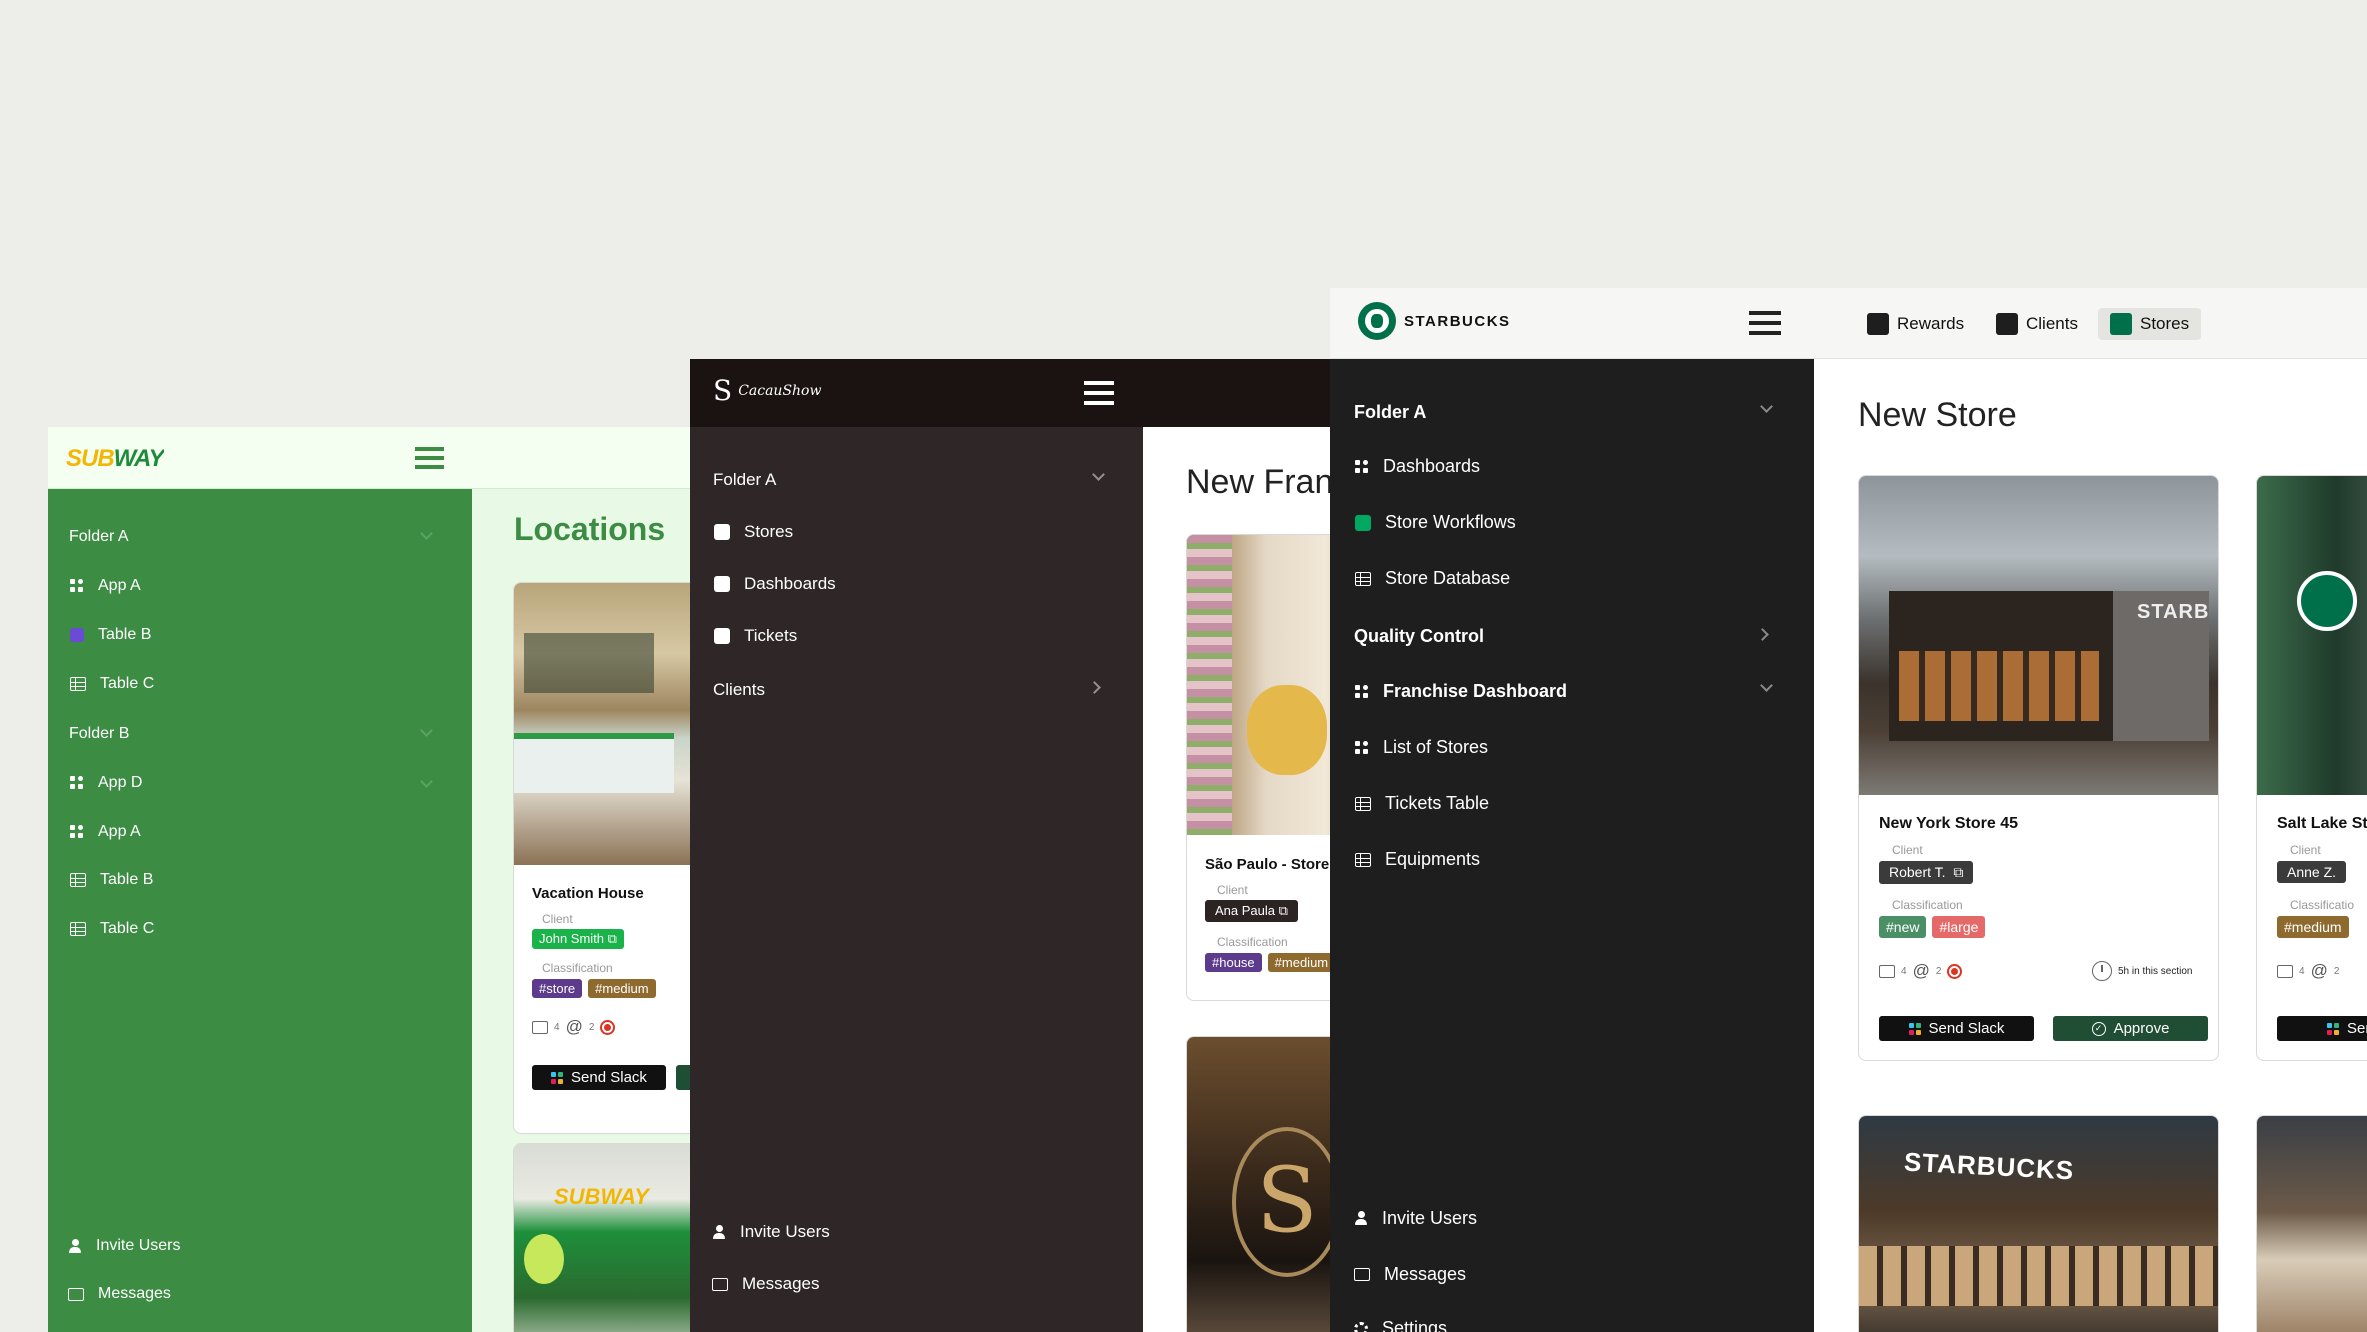 The image size is (2367, 1332). Describe the element at coordinates (77, 635) in the screenshot. I see `purple-square-icon` at that location.